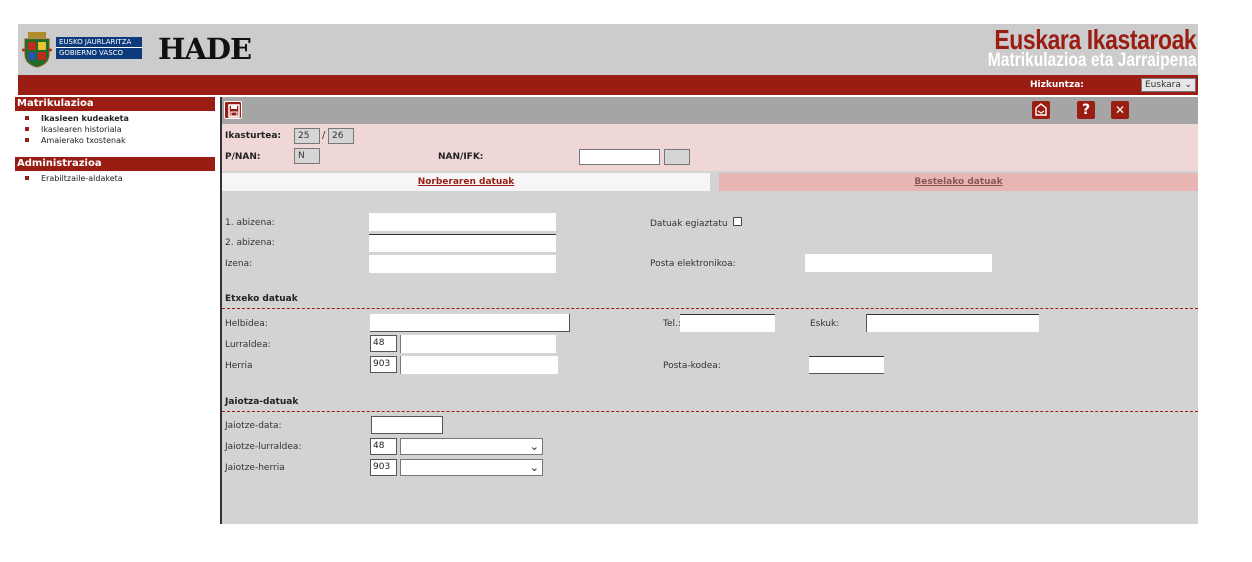 The height and width of the screenshot is (562, 1252). I want to click on pnan-label: P/NAN:, so click(243, 157).